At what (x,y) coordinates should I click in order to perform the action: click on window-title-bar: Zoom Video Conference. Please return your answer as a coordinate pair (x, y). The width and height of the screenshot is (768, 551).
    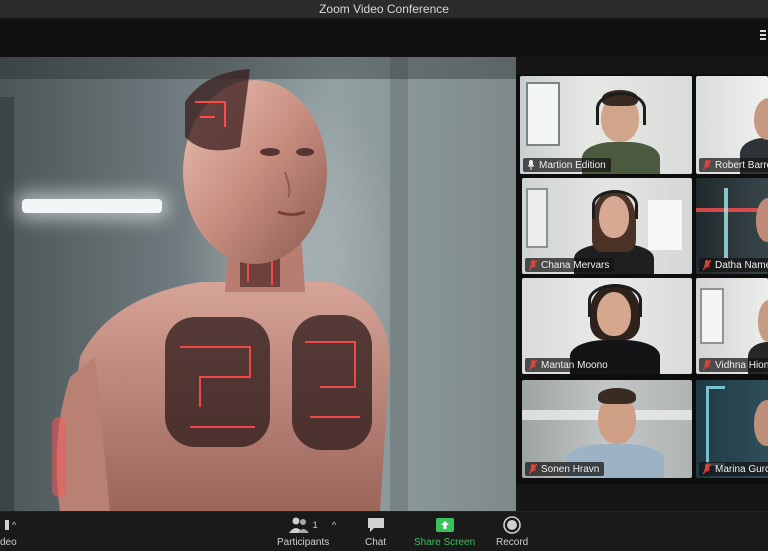
    Looking at the image, I should click on (384, 9).